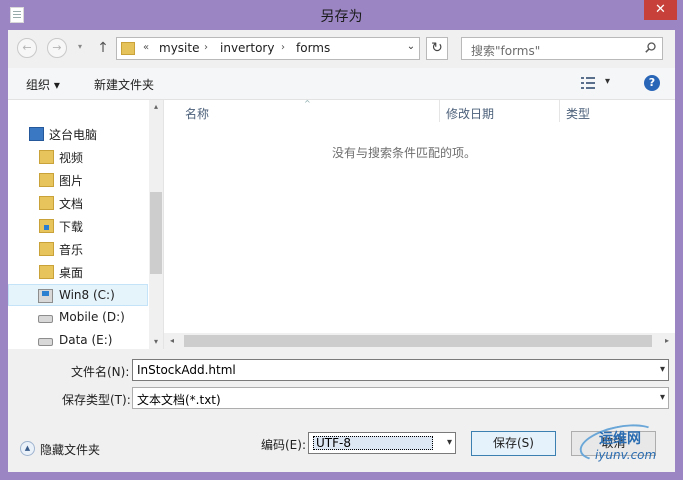 The image size is (683, 480). I want to click on encoding-label: 编码(E):, so click(283, 445).